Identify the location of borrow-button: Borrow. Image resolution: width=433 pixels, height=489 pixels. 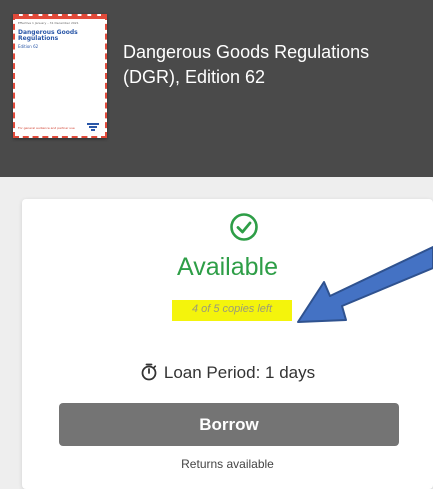
(229, 424).